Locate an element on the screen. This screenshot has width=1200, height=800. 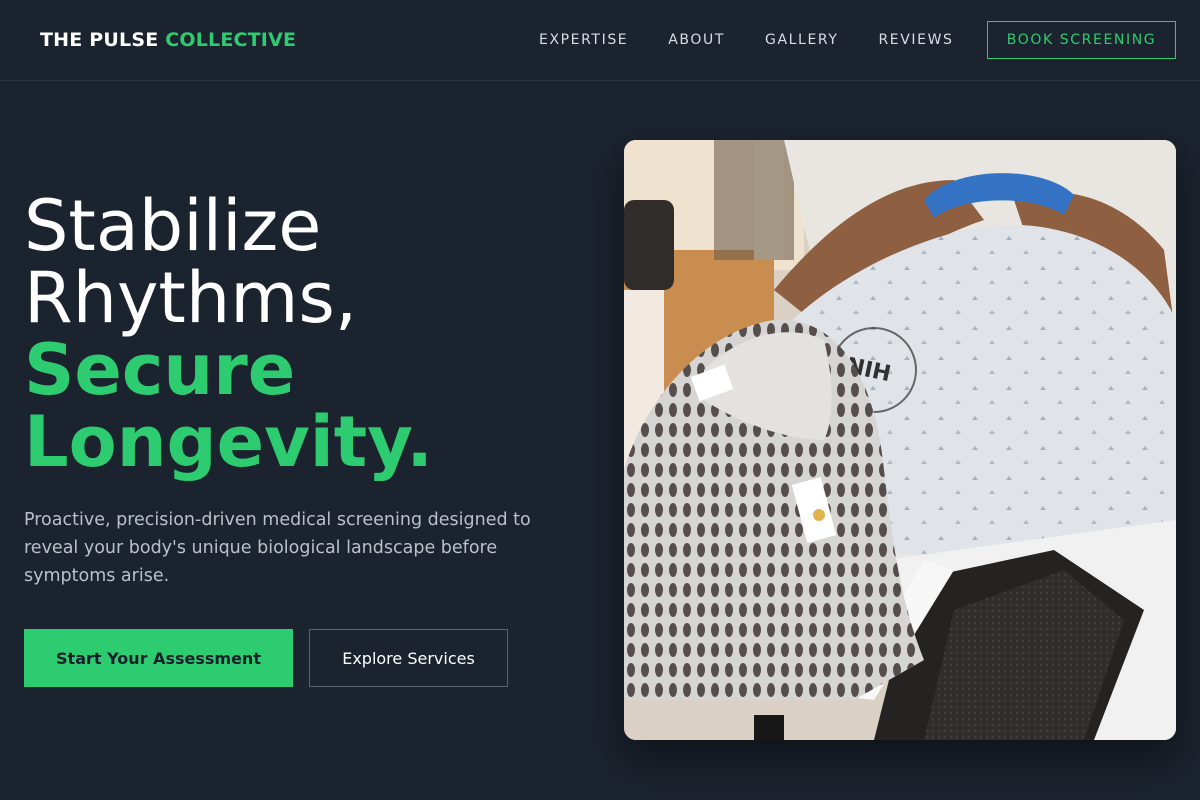
hero-title-line-2: Rhythms, is located at coordinates (191, 298).